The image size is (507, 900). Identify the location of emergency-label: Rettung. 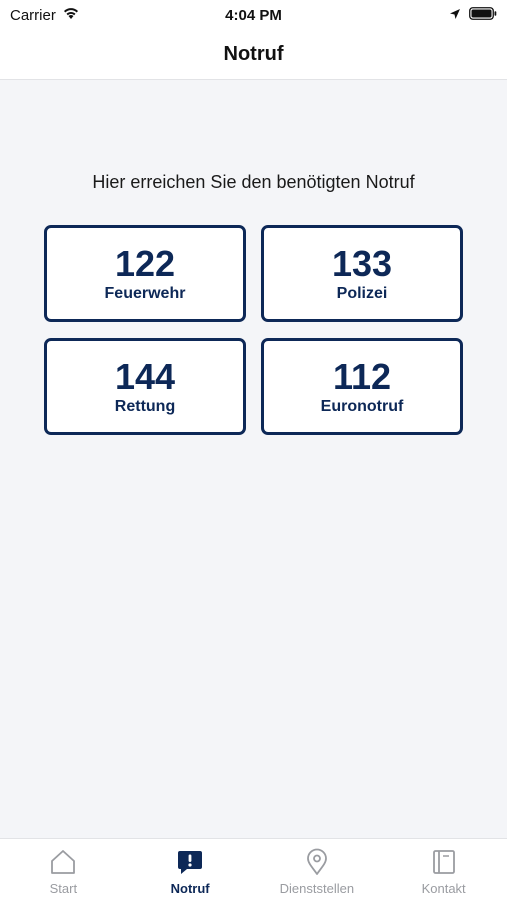
(145, 406).